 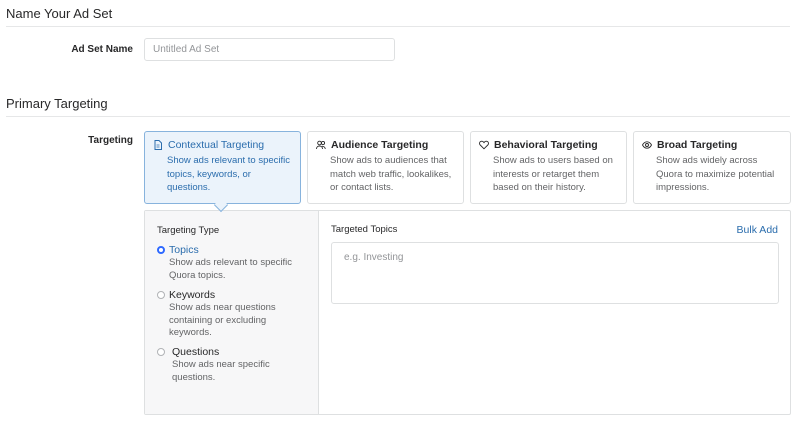 What do you see at coordinates (192, 295) in the screenshot?
I see `option-label: Keywords` at bounding box center [192, 295].